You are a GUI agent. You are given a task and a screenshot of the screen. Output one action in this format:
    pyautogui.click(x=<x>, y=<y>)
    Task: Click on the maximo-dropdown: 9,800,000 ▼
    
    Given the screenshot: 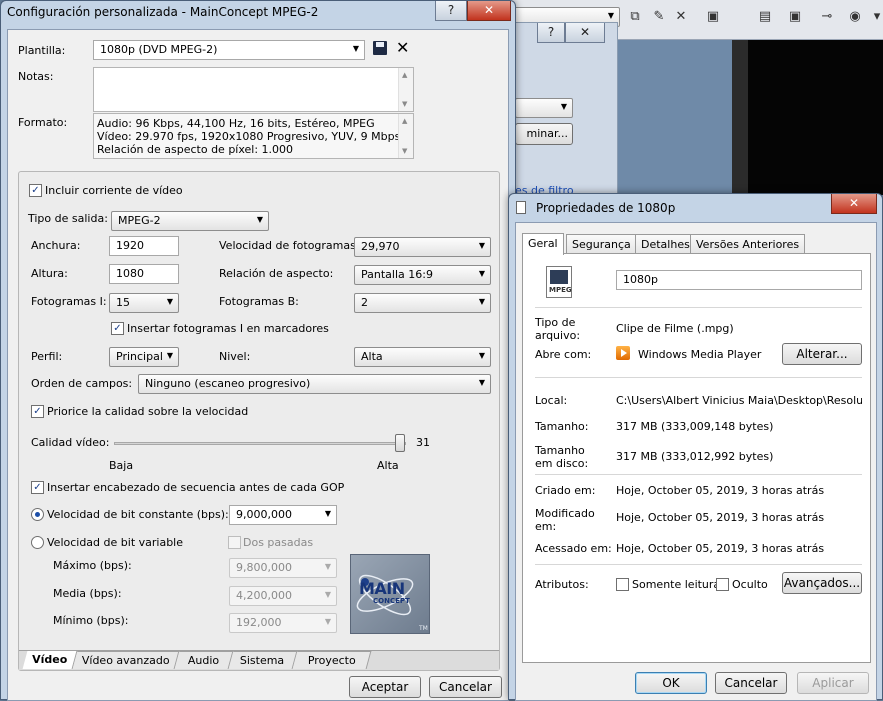 What is the action you would take?
    pyautogui.click(x=283, y=568)
    